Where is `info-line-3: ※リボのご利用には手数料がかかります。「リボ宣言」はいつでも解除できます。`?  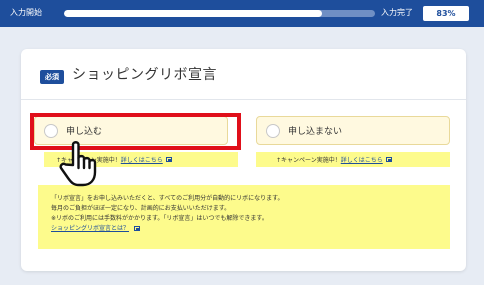 info-line-3: ※リボのご利用には手数料がかかります。「リボ宣言」はいつでも解除できます。 is located at coordinates (159, 218).